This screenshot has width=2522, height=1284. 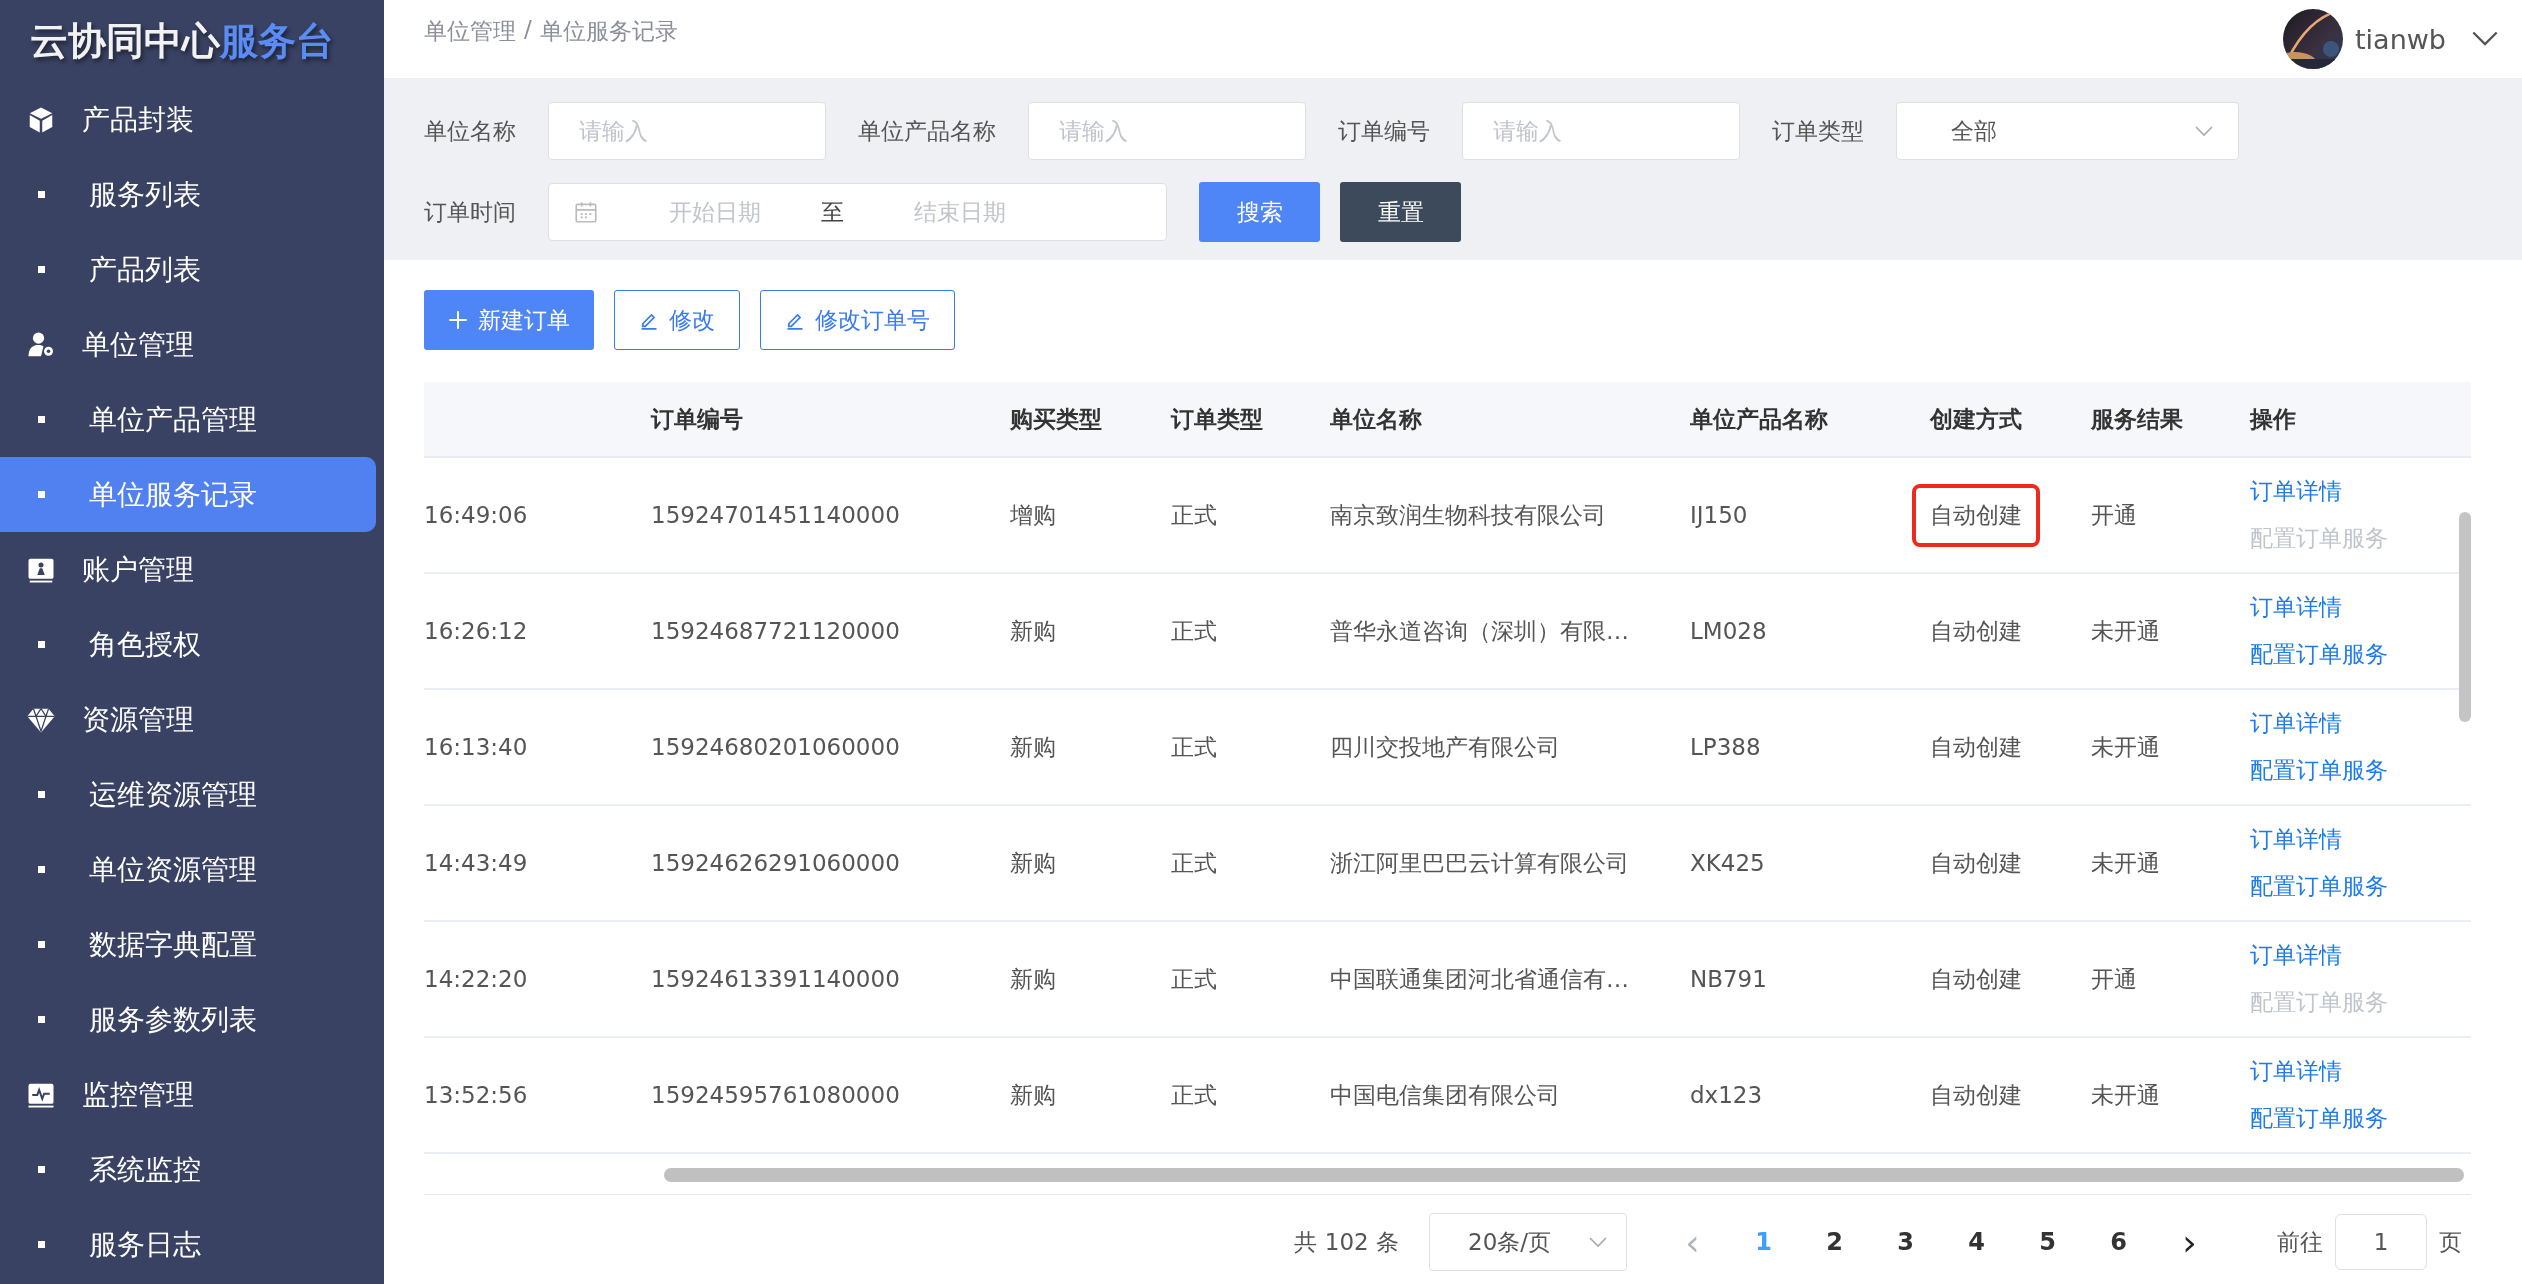 I want to click on menu-group-label: 监控管理, so click(x=138, y=1094).